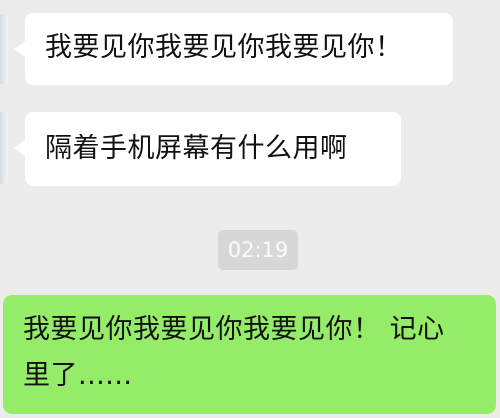 This screenshot has width=500, height=418. Describe the element at coordinates (234, 329) in the screenshot. I see `message-text-line: 我要见你我要见你我要见你！ 记心` at that location.